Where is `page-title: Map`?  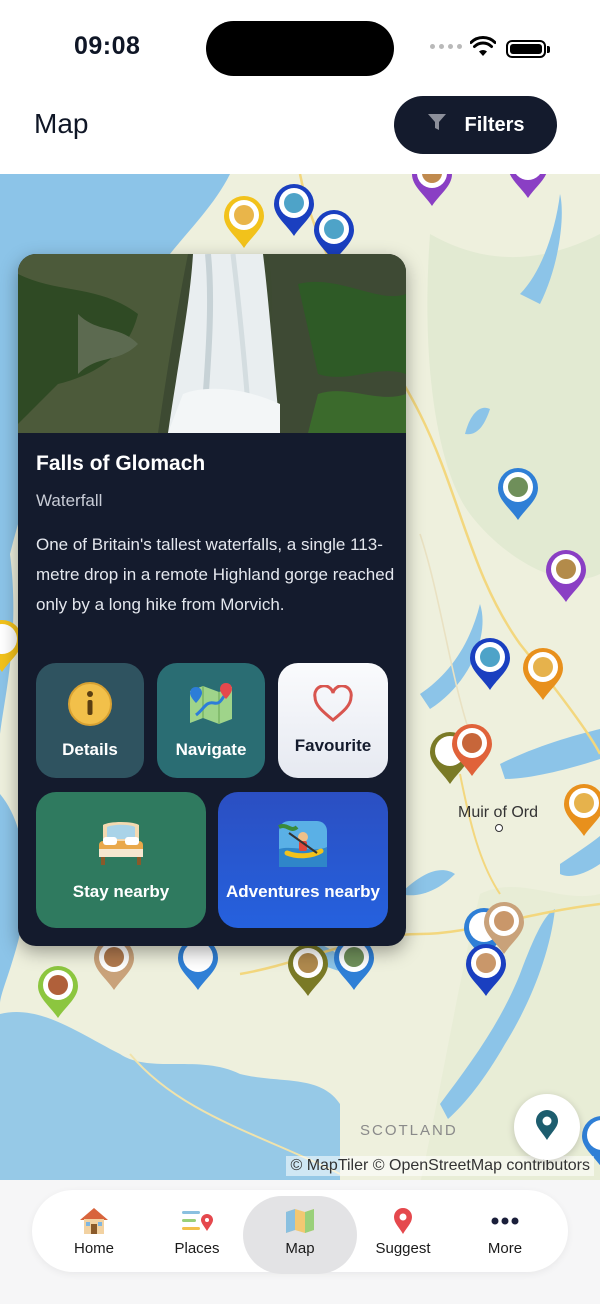 page-title: Map is located at coordinates (61, 123).